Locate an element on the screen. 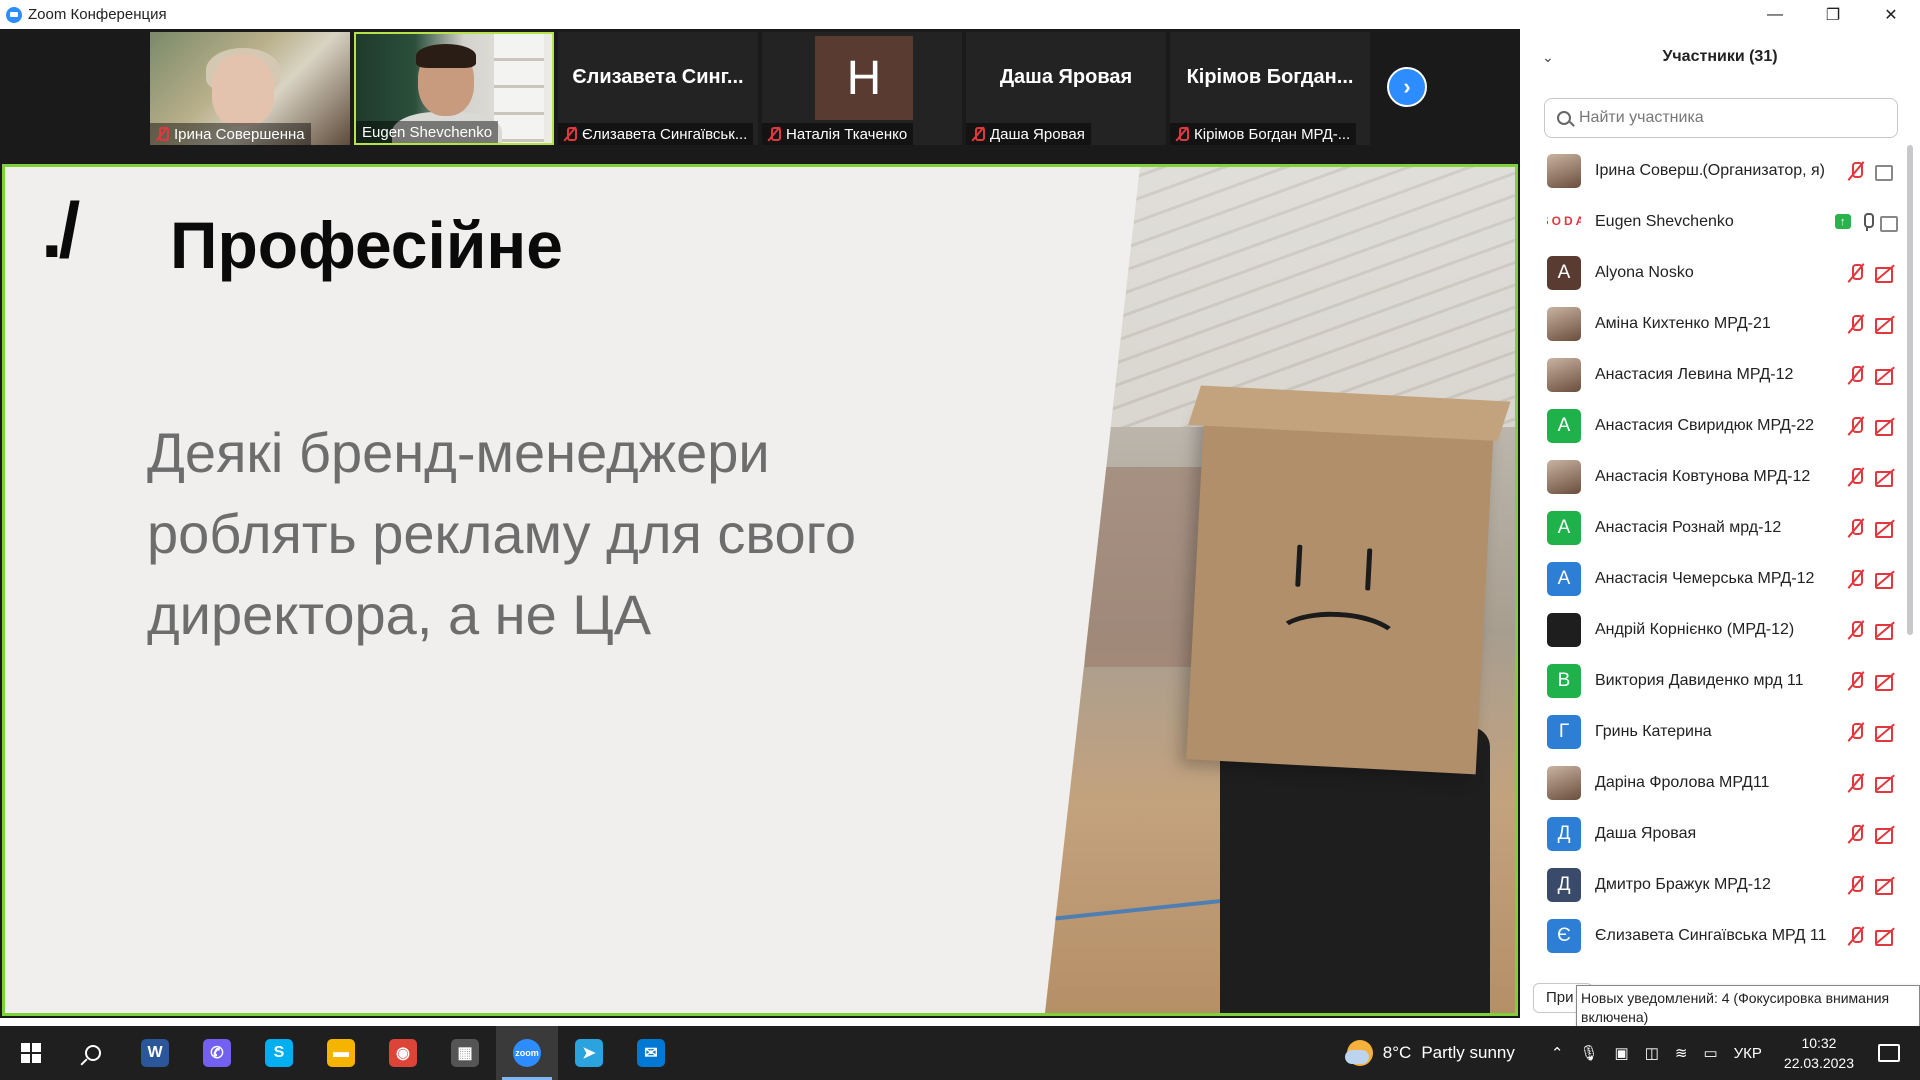  tray-chevron-icon: ⌃ is located at coordinates (1557, 1053).